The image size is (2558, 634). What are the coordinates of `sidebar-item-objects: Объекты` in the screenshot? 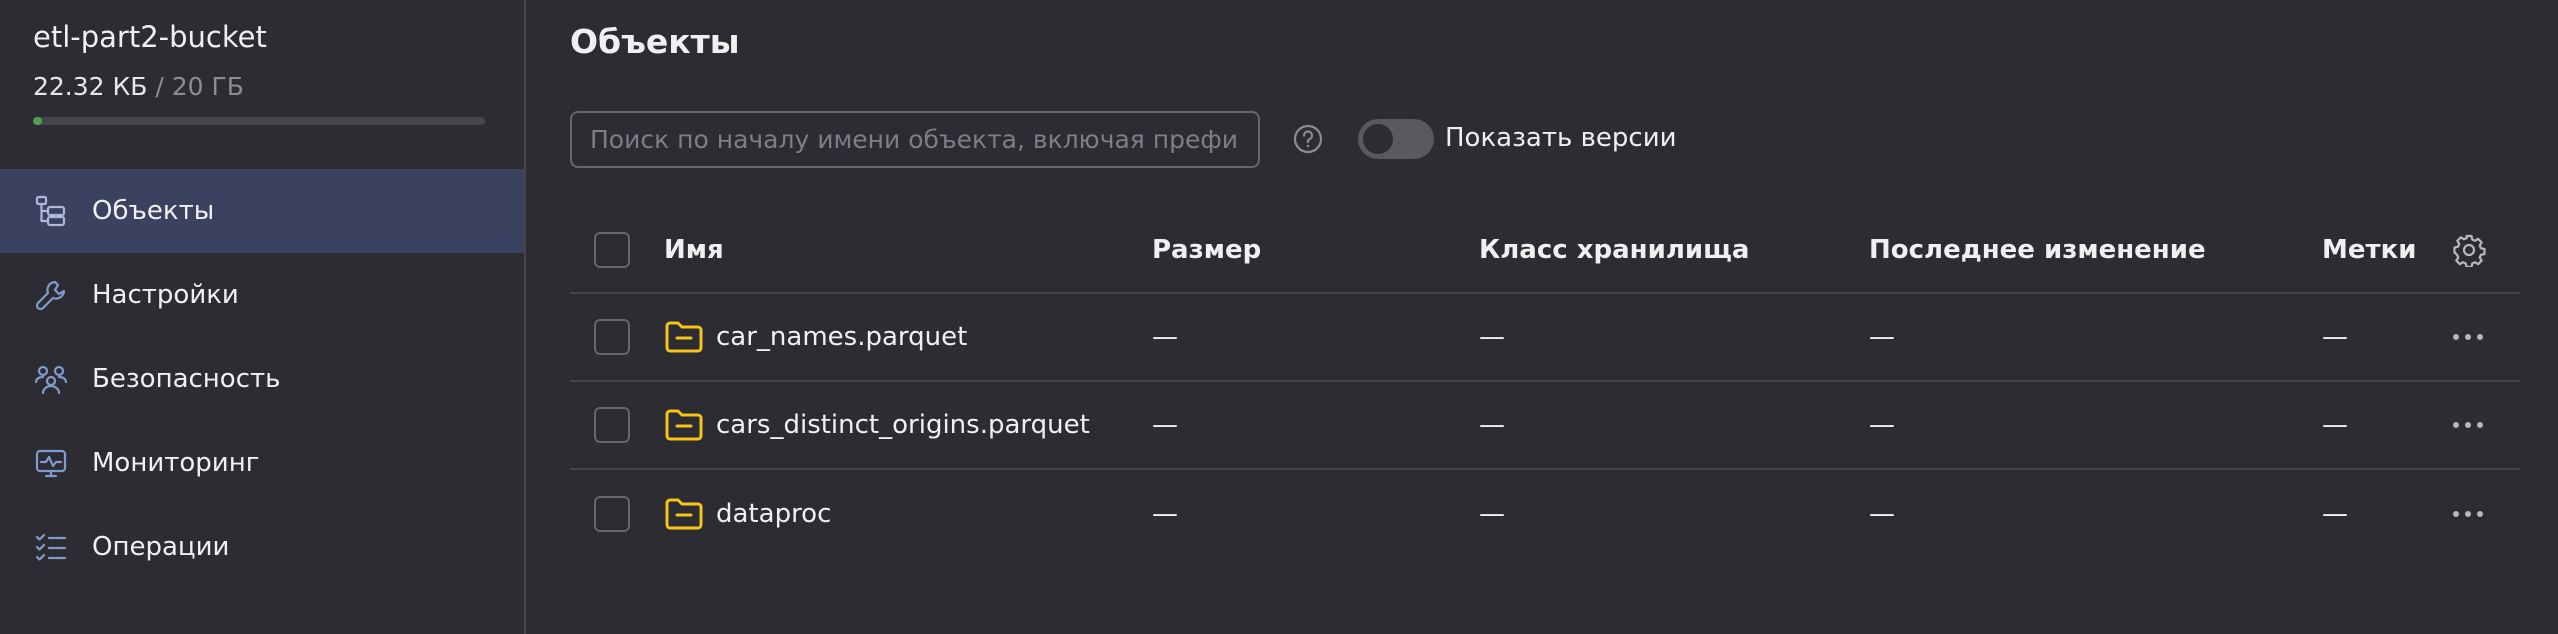 It's located at (262, 211).